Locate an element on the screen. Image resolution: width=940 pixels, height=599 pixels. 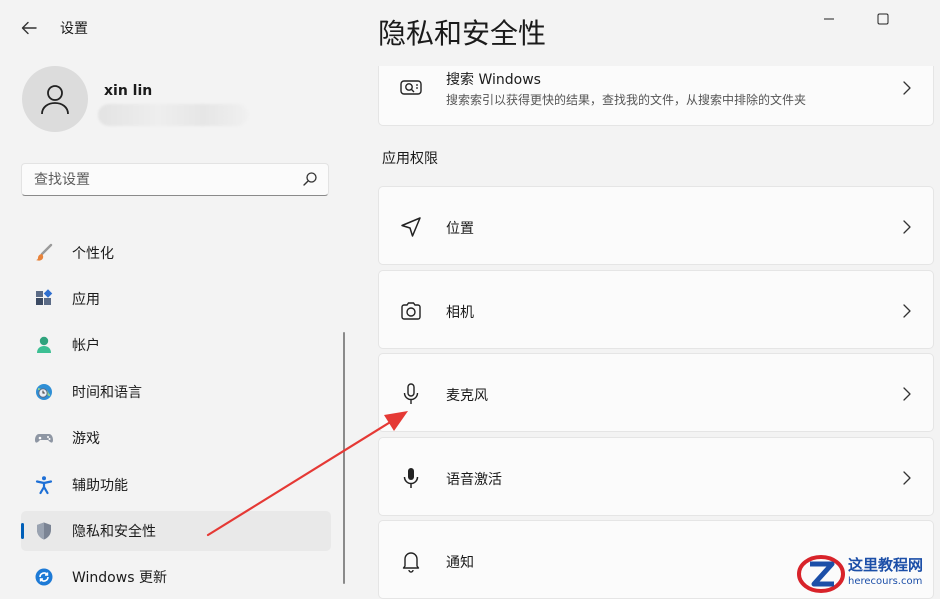
back-button is located at coordinates (29, 28).